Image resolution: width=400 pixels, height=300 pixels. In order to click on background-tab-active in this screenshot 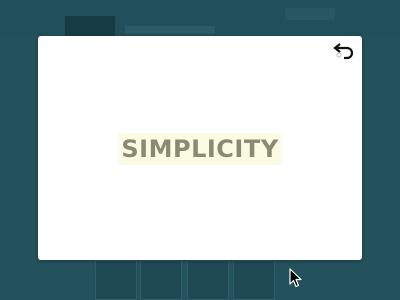, I will do `click(90, 26)`.